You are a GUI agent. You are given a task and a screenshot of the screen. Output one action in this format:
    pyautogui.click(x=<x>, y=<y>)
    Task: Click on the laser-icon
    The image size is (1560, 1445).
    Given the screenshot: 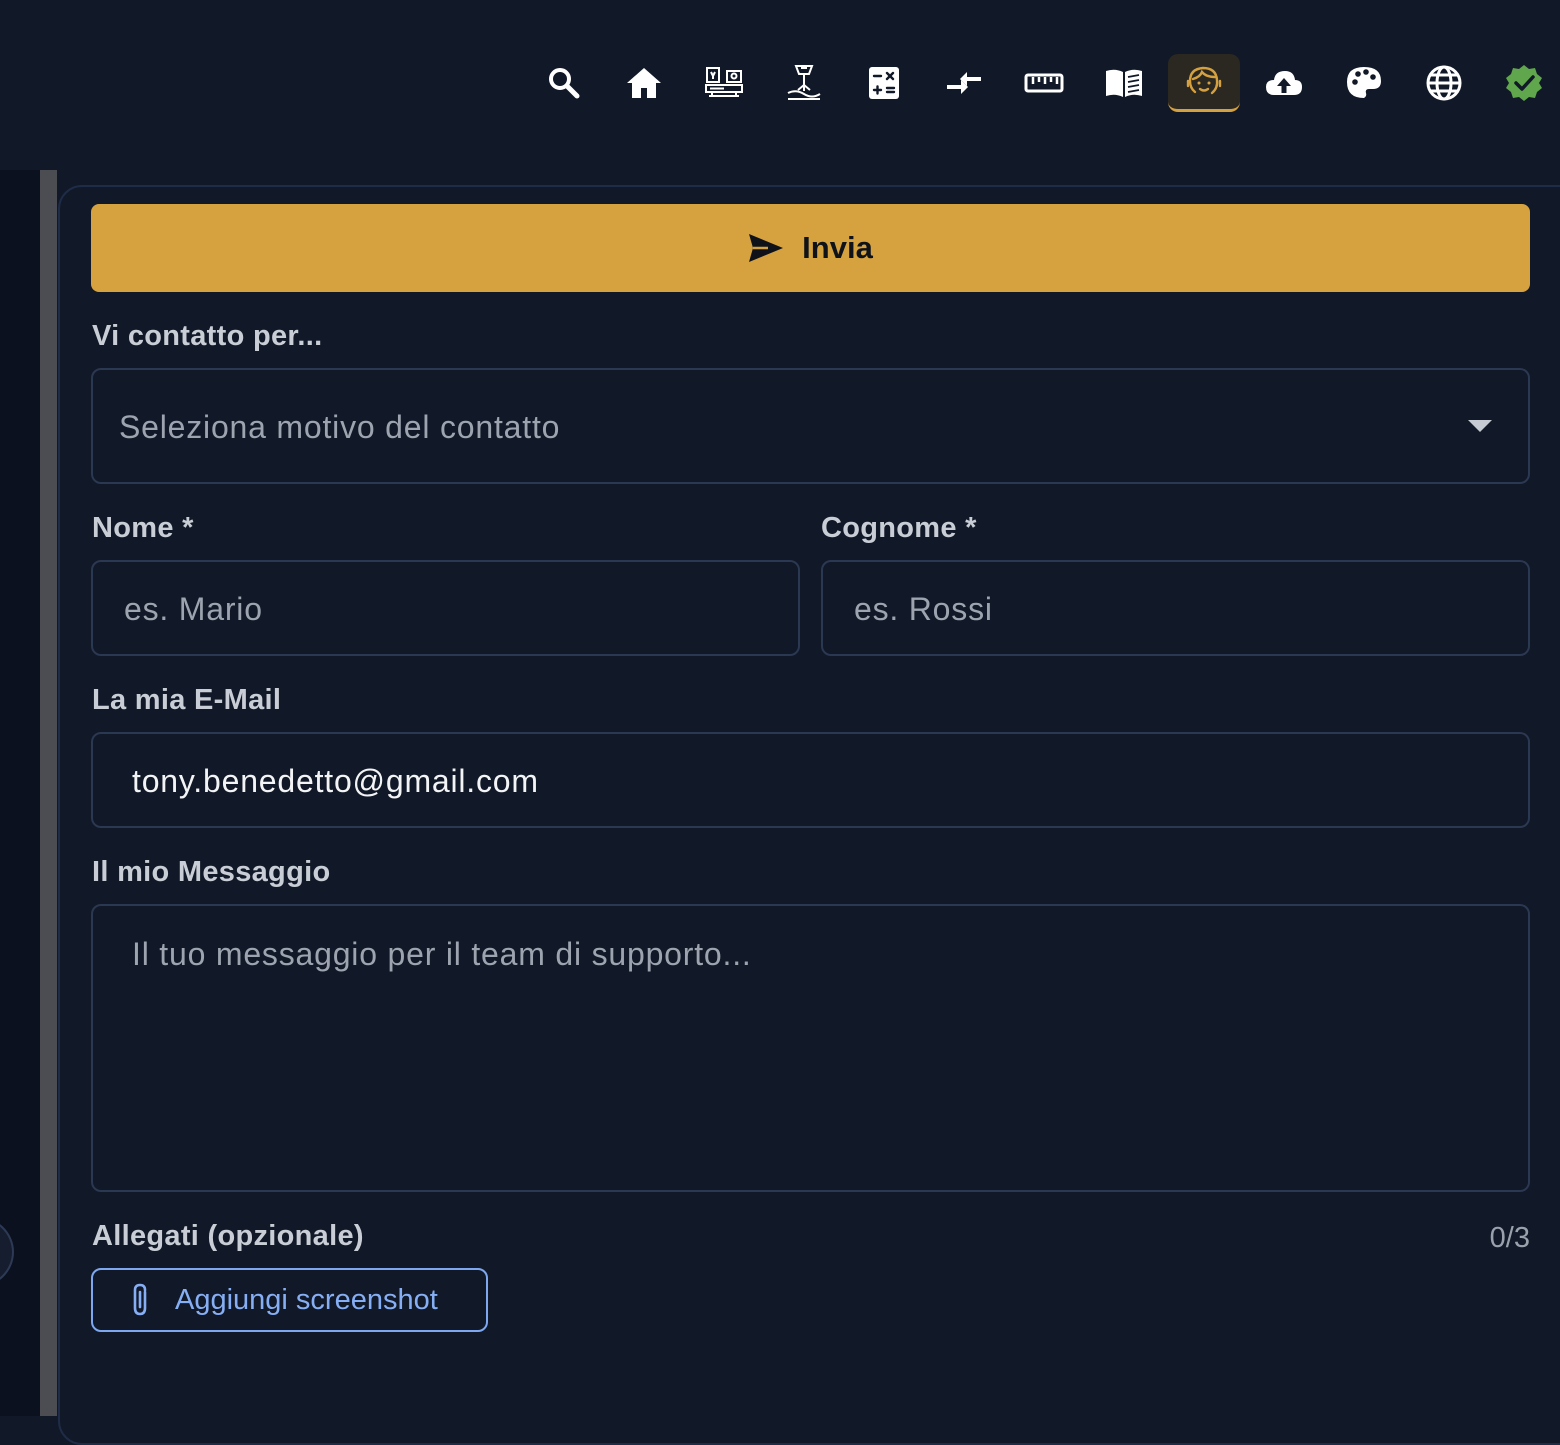 What is the action you would take?
    pyautogui.click(x=804, y=83)
    